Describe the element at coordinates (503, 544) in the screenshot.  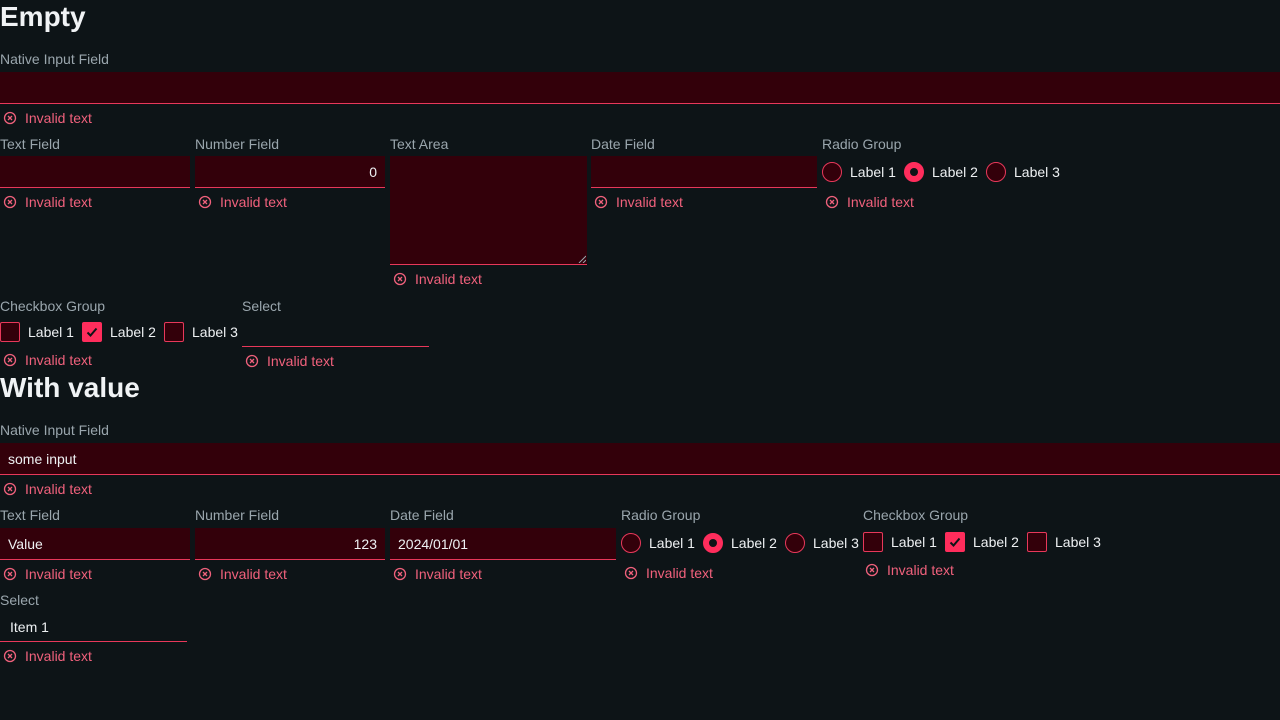
I see `date-field: 2024/01/01` at that location.